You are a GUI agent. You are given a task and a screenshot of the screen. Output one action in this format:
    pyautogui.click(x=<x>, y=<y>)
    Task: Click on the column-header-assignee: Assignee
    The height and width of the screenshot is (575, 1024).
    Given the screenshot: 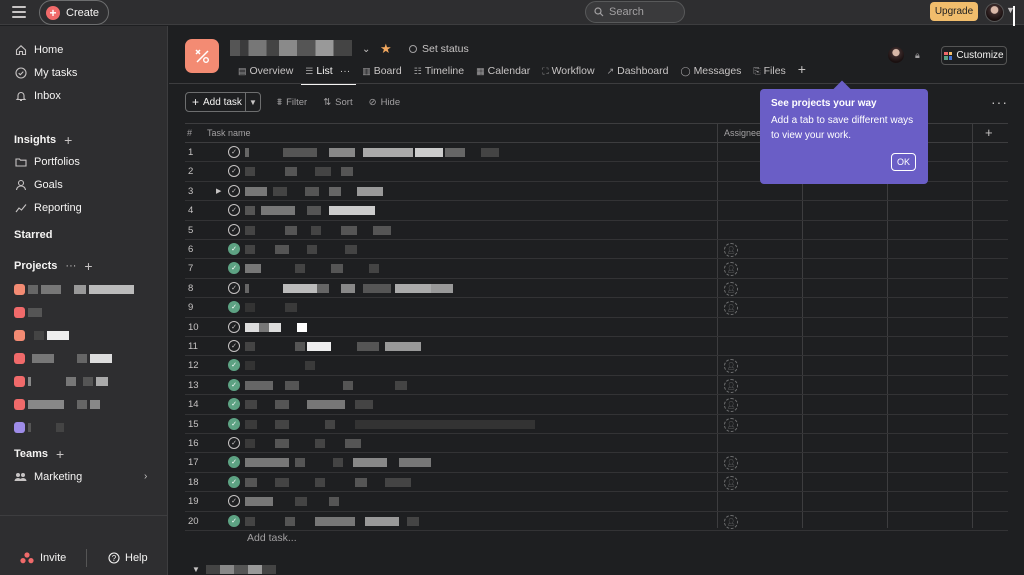 What is the action you would take?
    pyautogui.click(x=742, y=133)
    